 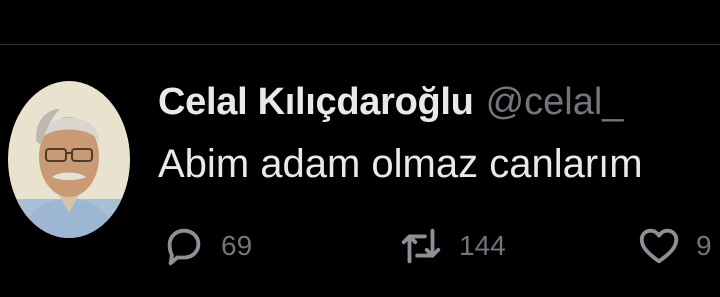 I want to click on reply-count: 69, so click(x=237, y=245).